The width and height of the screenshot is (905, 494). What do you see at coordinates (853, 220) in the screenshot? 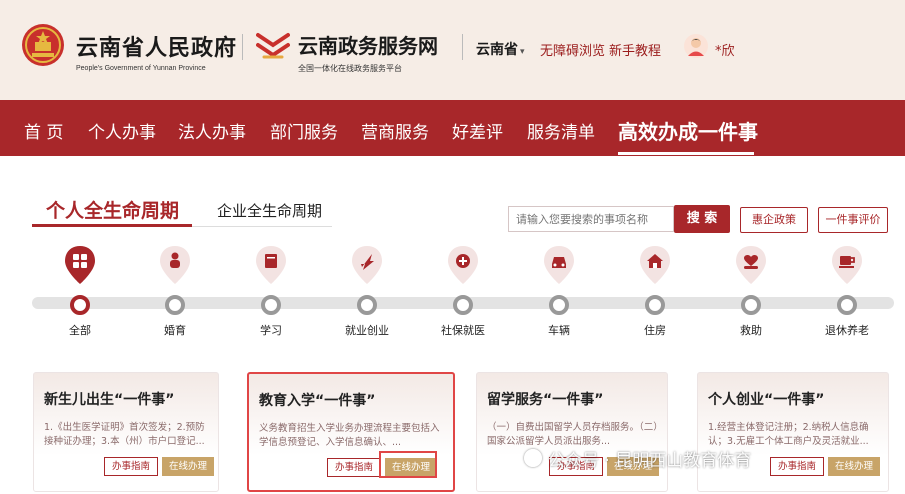
I see `rating-button: 一件事评价` at bounding box center [853, 220].